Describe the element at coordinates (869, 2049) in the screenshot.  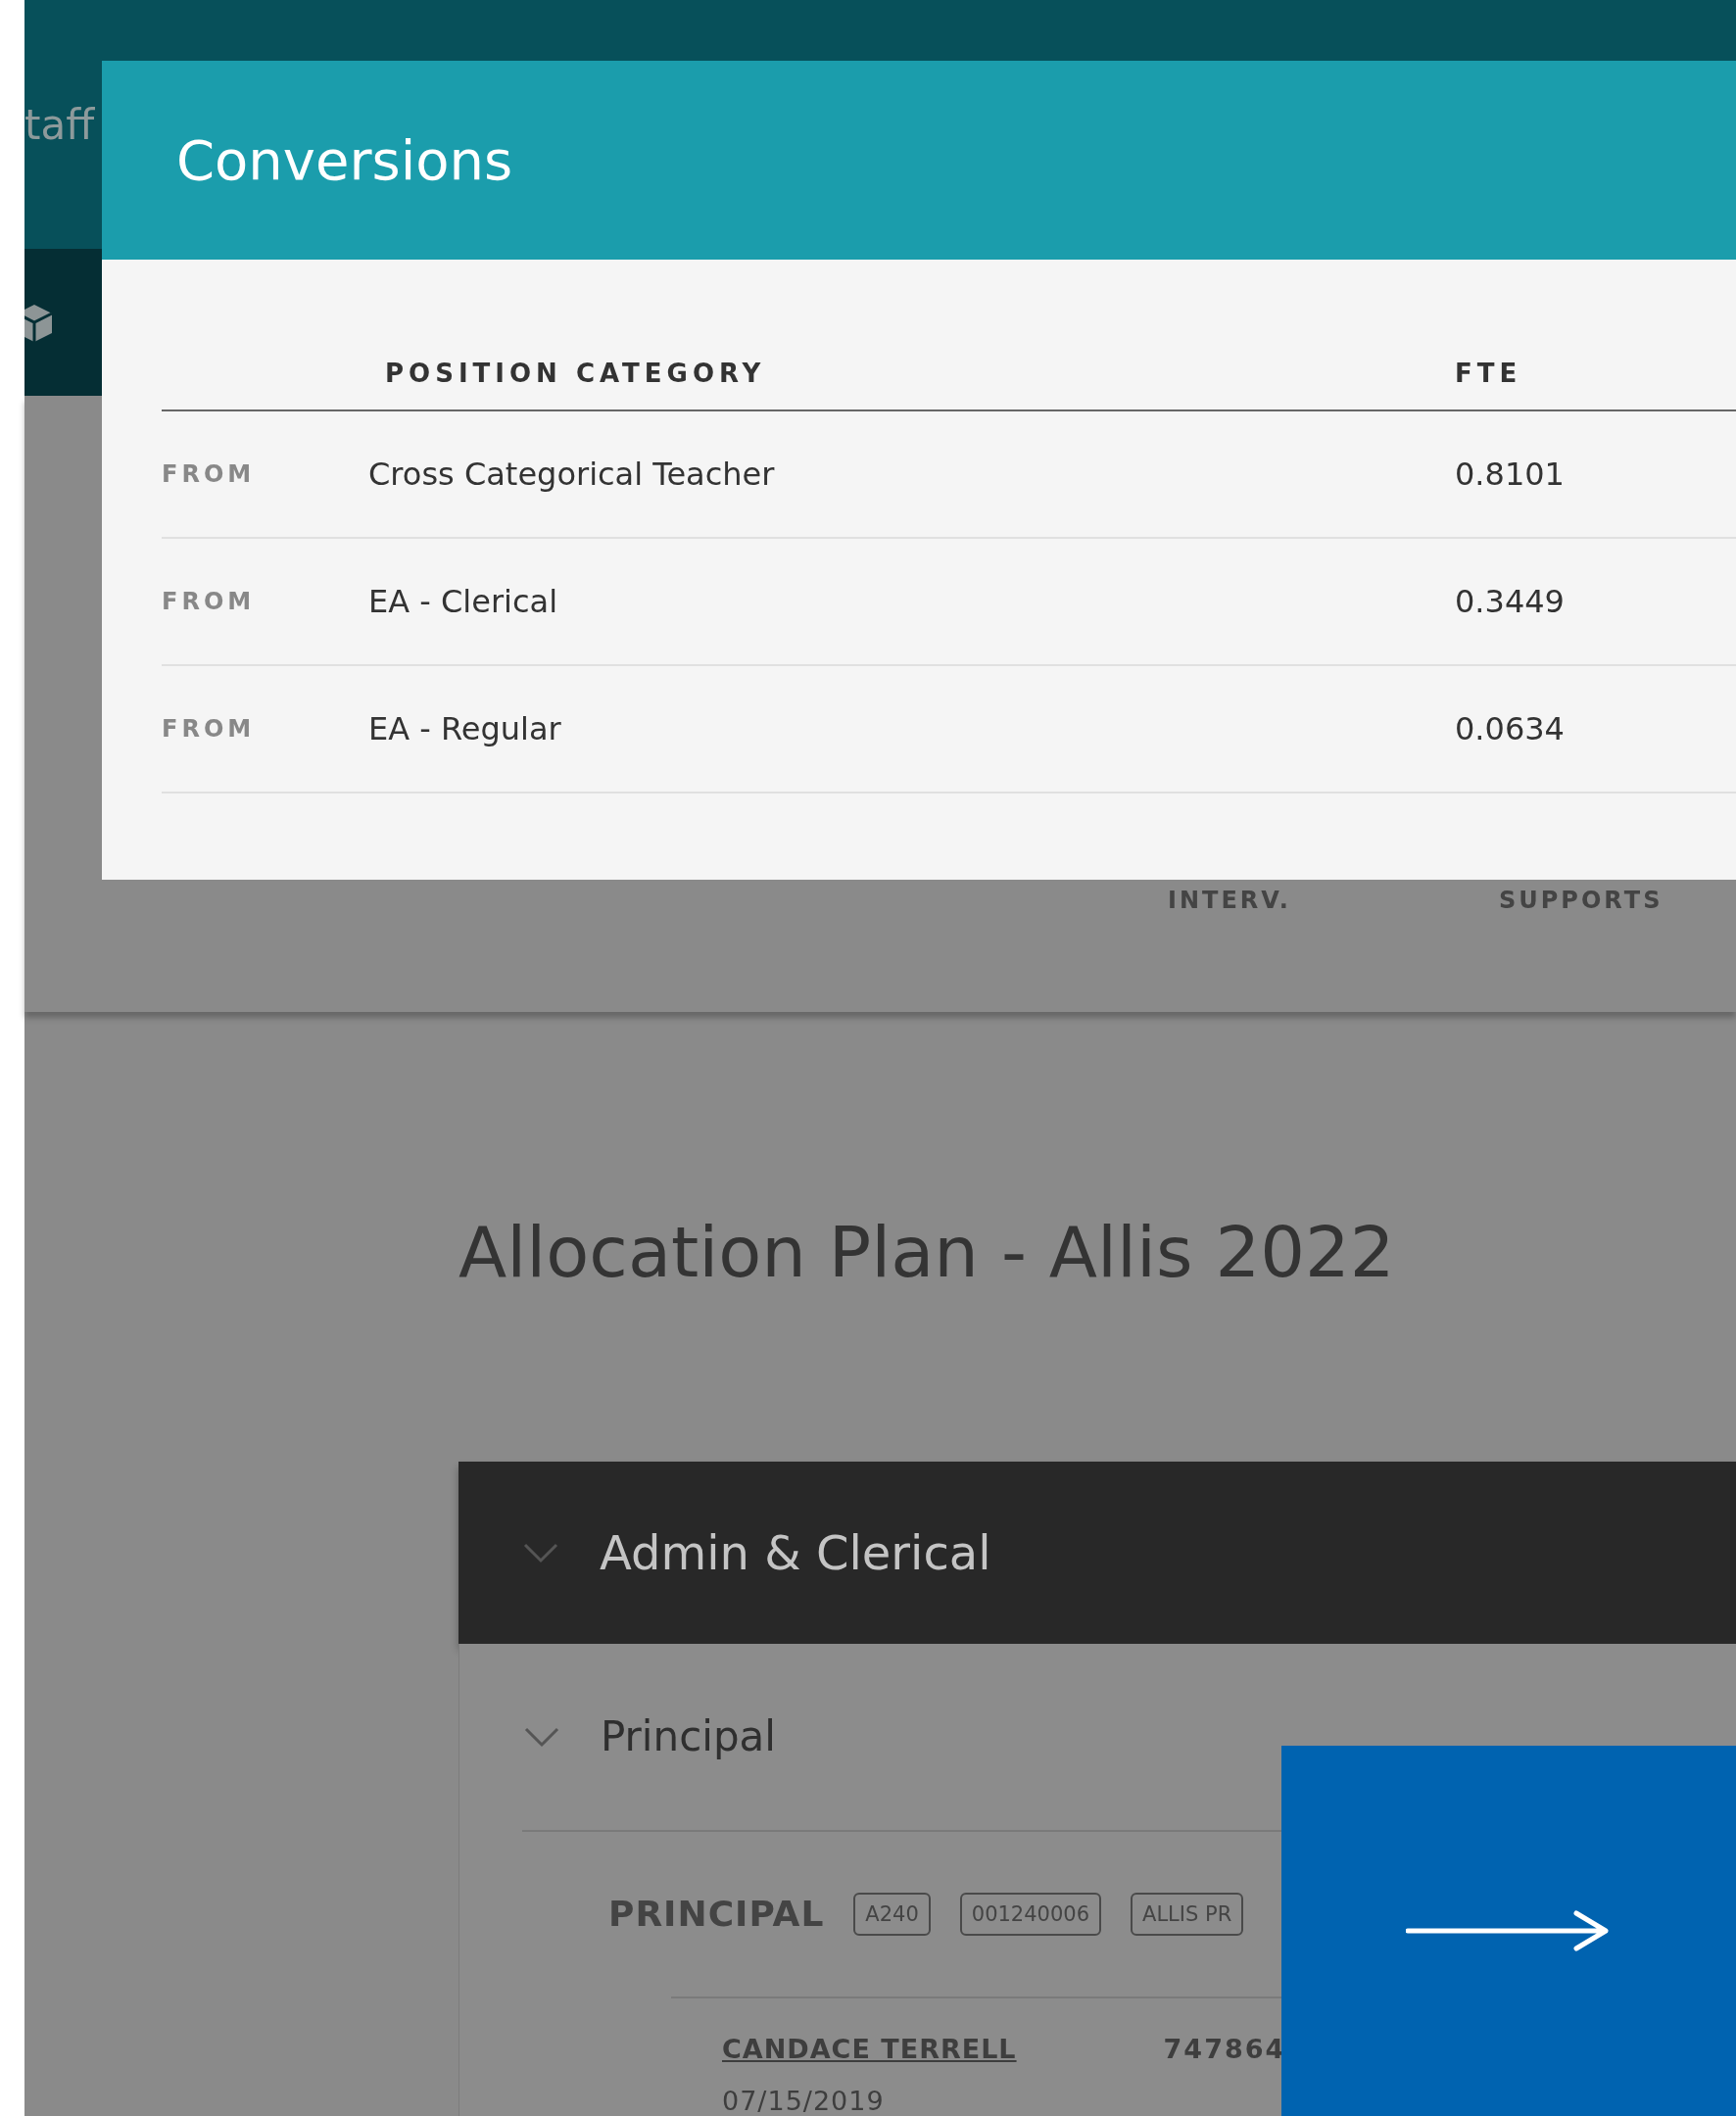
I see `staff-name-link: CANDACE TERRELL` at that location.